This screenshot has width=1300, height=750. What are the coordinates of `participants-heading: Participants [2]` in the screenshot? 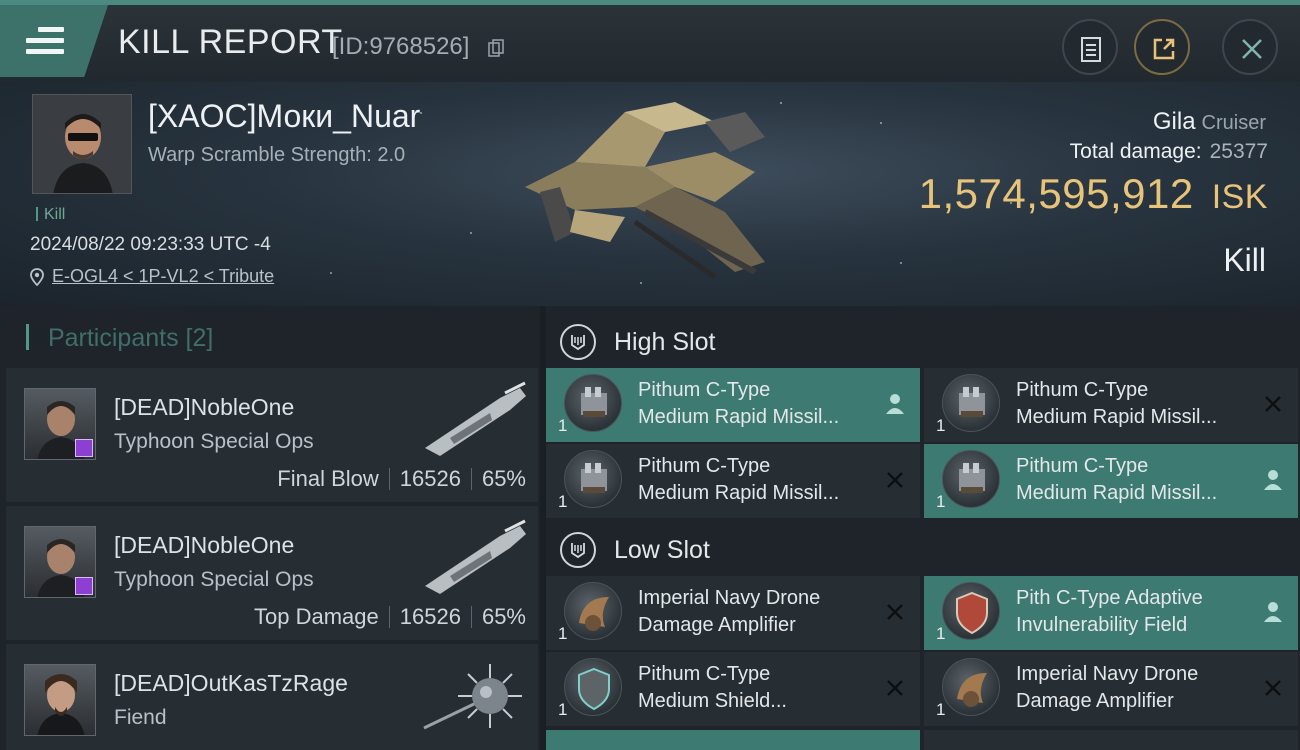 It's located at (119, 338).